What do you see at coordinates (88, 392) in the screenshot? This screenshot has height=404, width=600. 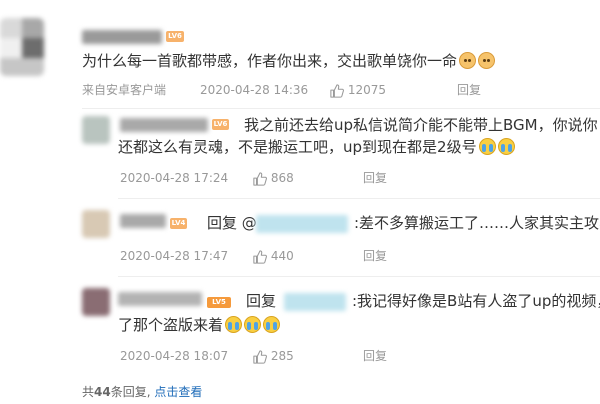 I see `reply-count-prefix: 共` at bounding box center [88, 392].